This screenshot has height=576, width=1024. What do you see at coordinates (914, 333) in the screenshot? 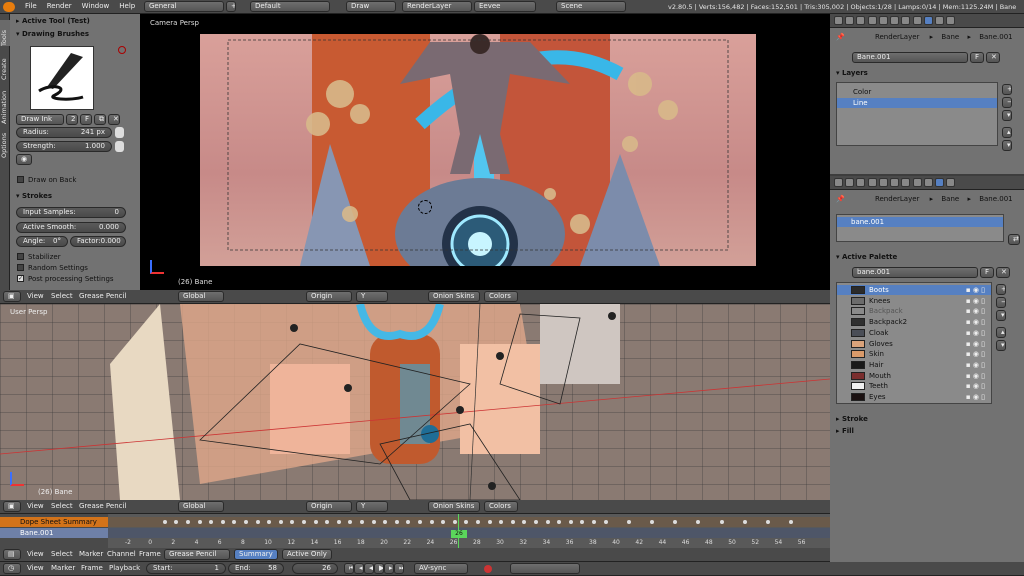
I see `palette-color-row: Cloak ▪ ◉ ▯` at bounding box center [914, 333].